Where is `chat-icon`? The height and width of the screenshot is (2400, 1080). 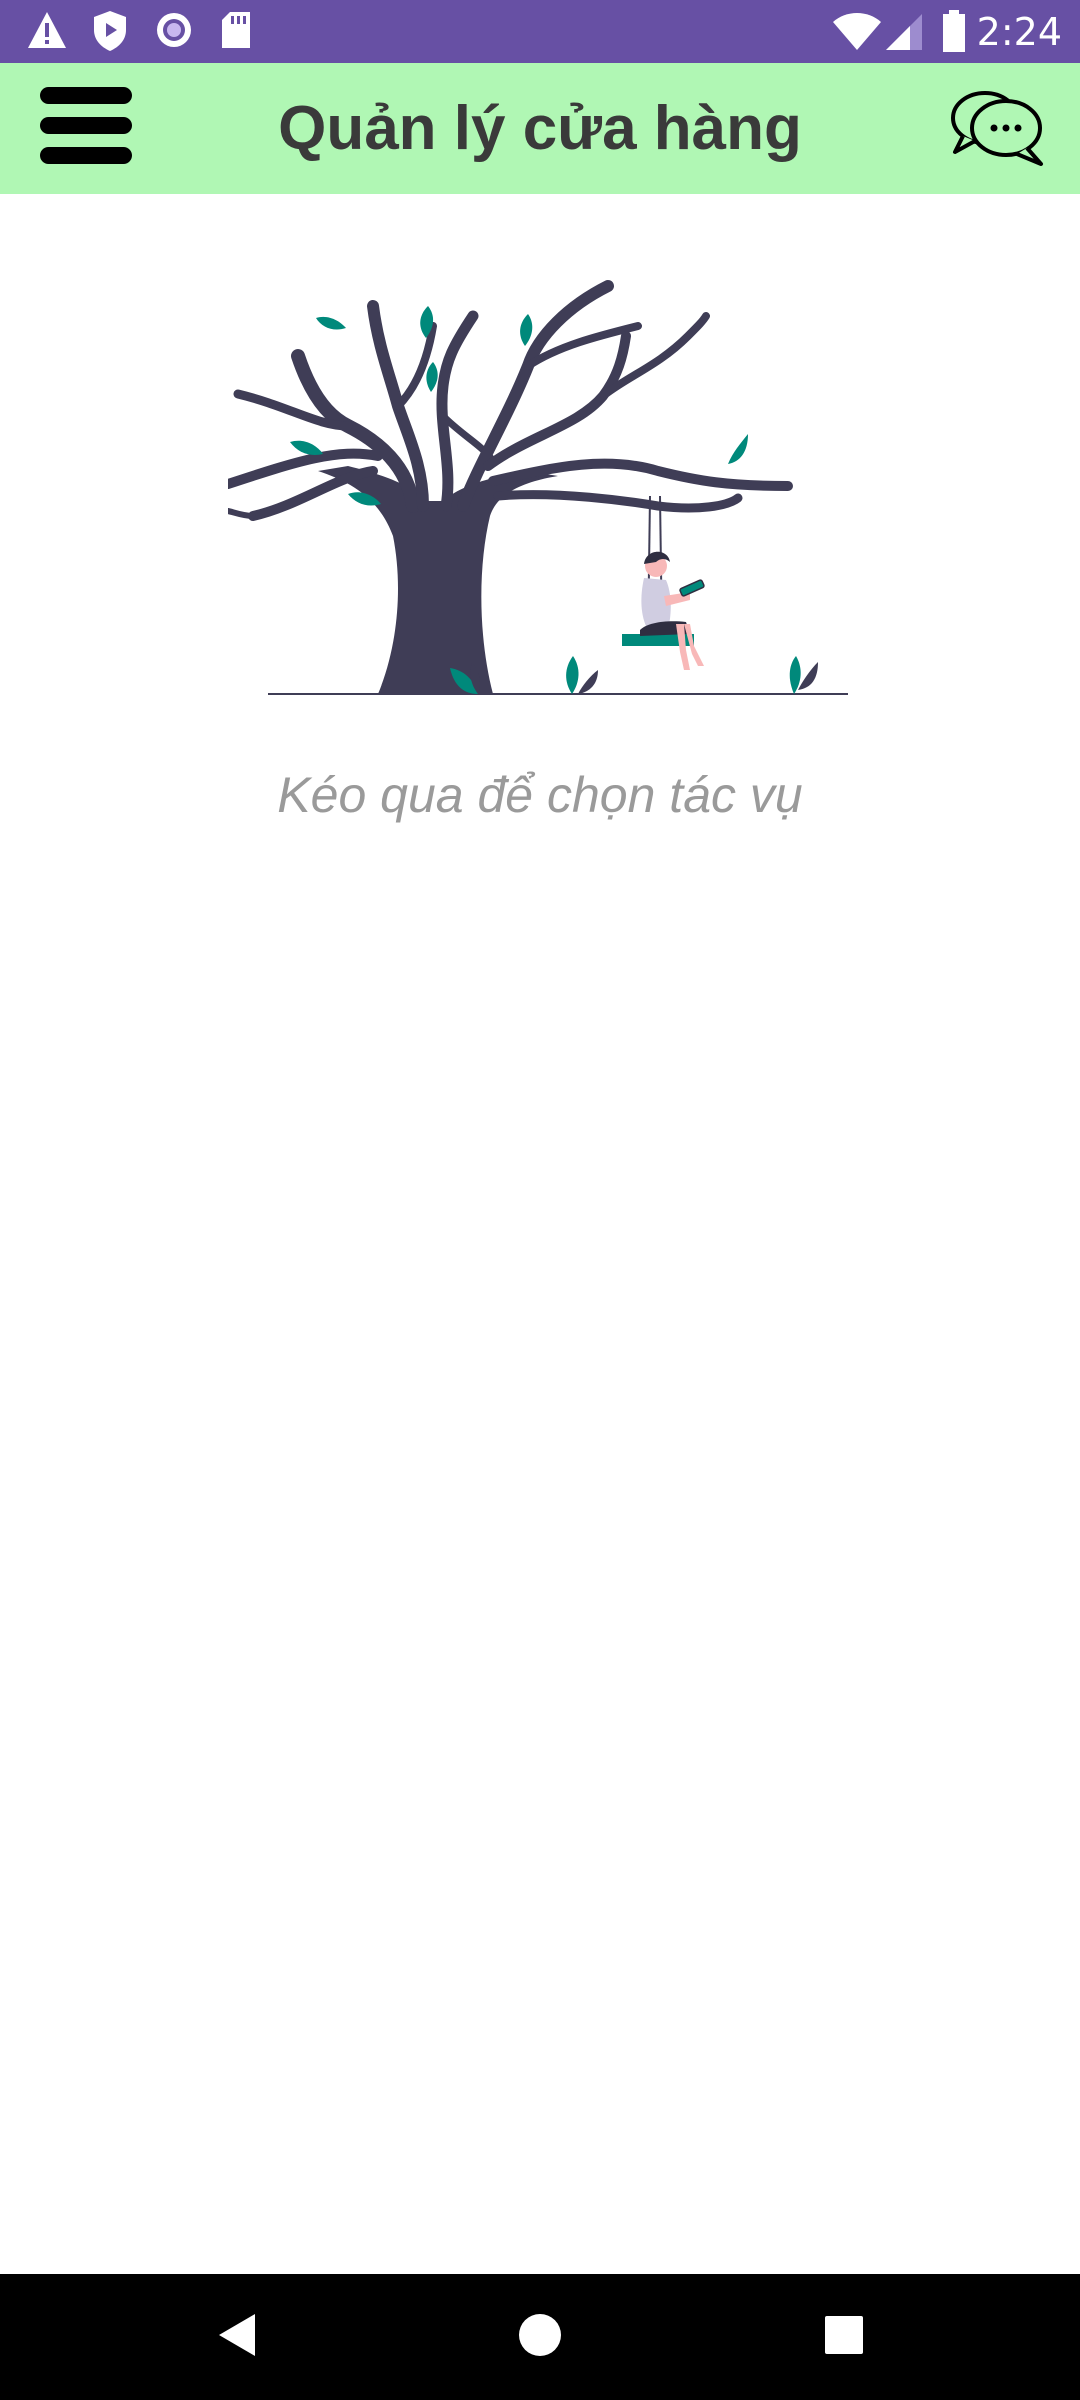 chat-icon is located at coordinates (998, 129).